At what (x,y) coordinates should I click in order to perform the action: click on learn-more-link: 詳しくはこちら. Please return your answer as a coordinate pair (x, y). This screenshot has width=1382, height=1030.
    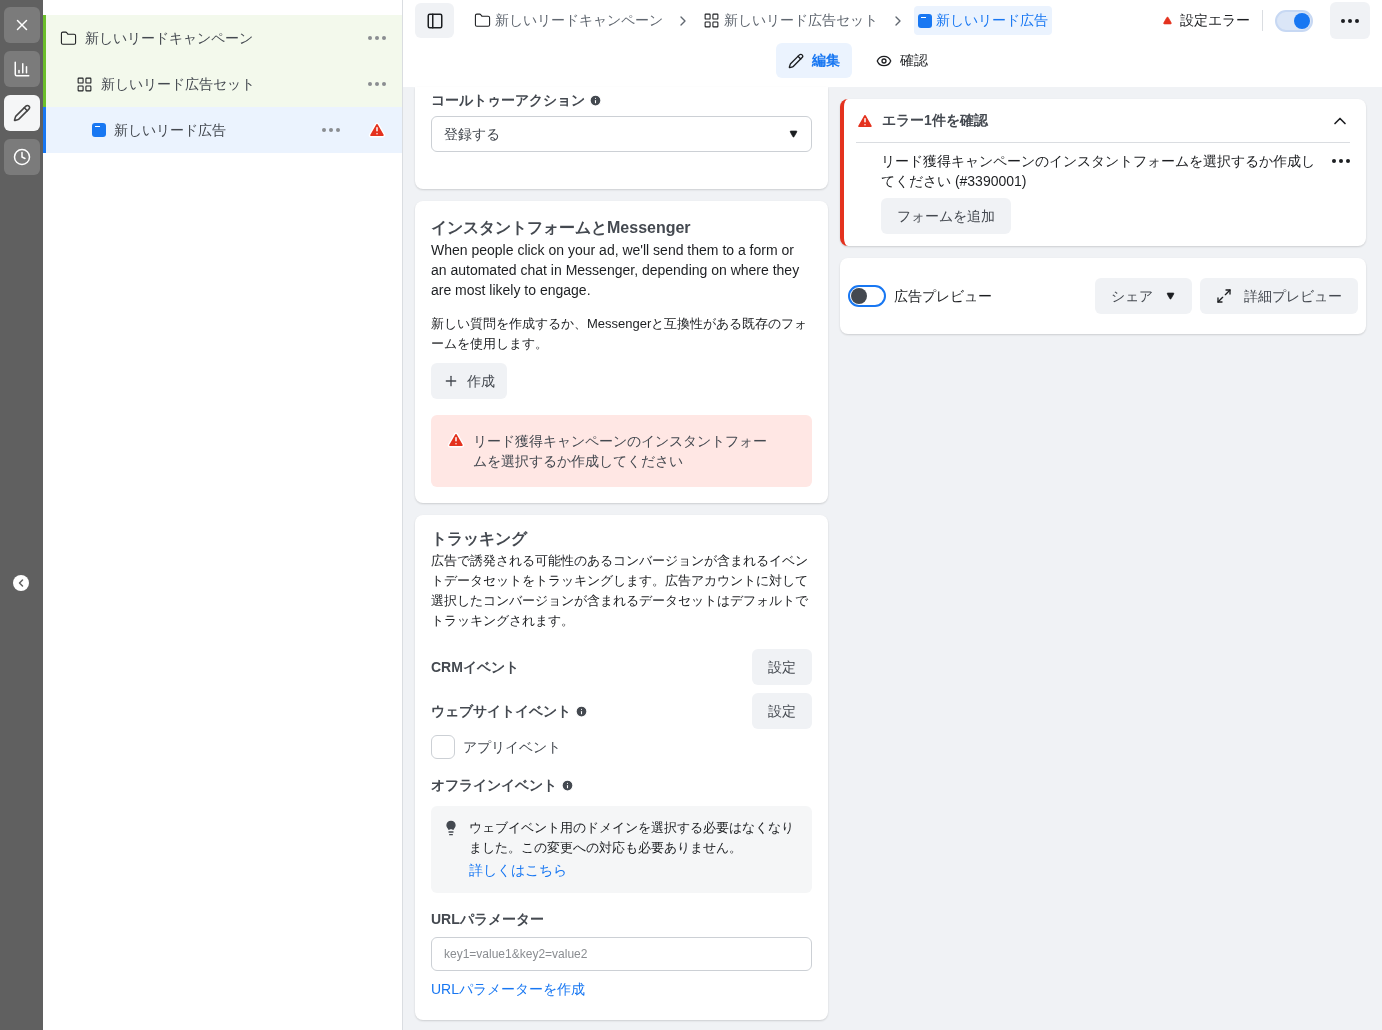
    Looking at the image, I should click on (634, 870).